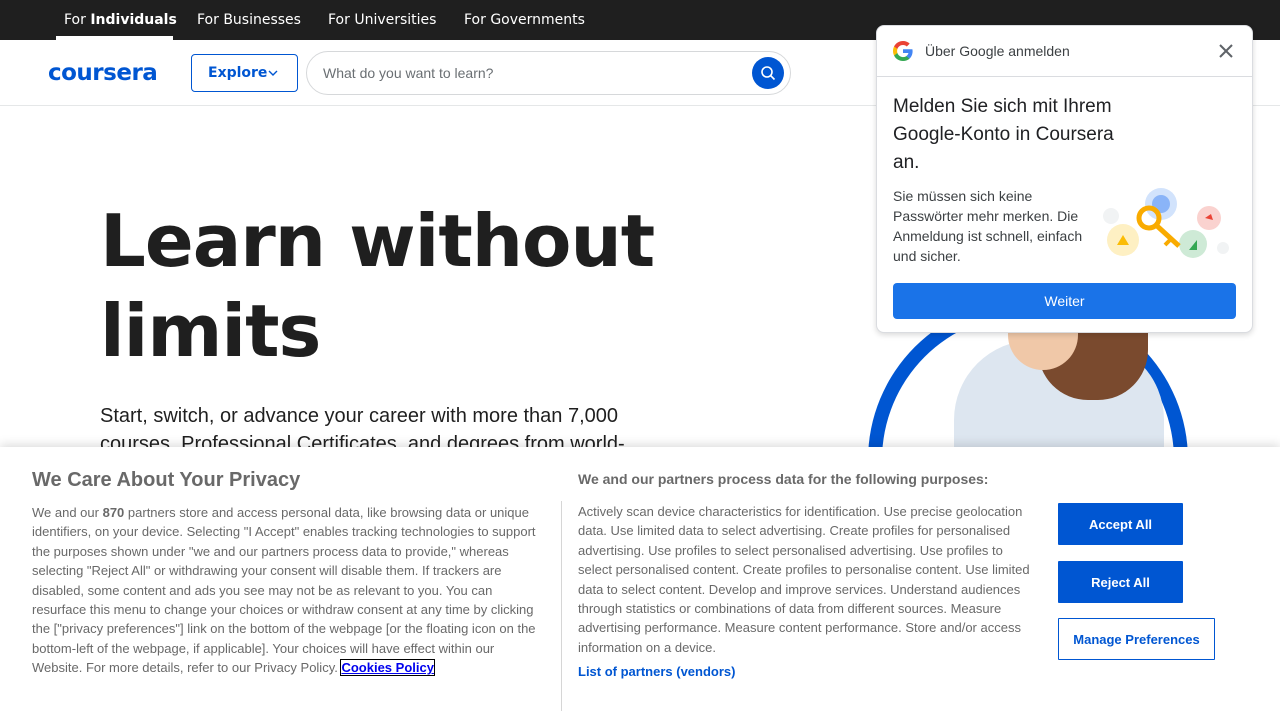 The width and height of the screenshot is (1280, 720). I want to click on privacy-title: We Care About Your Privacy, so click(166, 480).